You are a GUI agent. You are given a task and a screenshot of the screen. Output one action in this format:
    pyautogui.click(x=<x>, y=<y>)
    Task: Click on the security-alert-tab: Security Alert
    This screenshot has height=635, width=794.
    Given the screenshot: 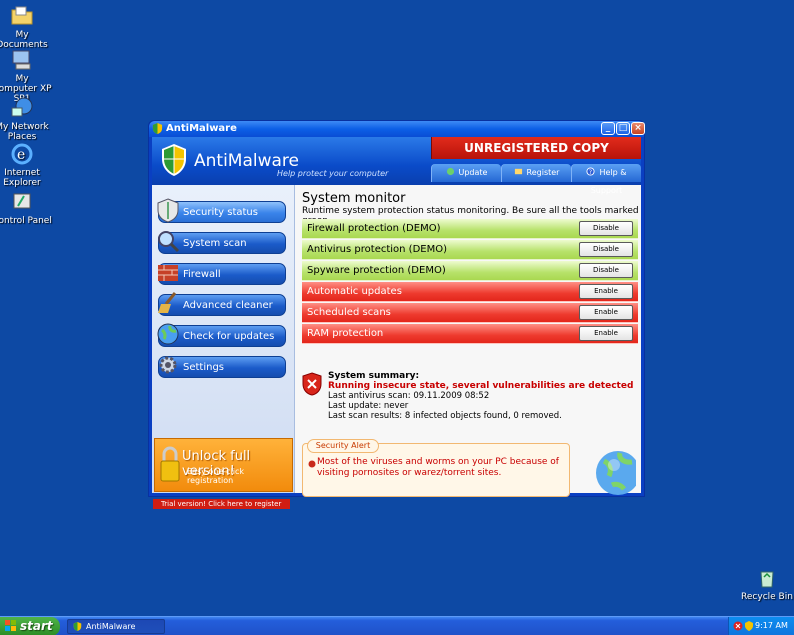 What is the action you would take?
    pyautogui.click(x=343, y=446)
    